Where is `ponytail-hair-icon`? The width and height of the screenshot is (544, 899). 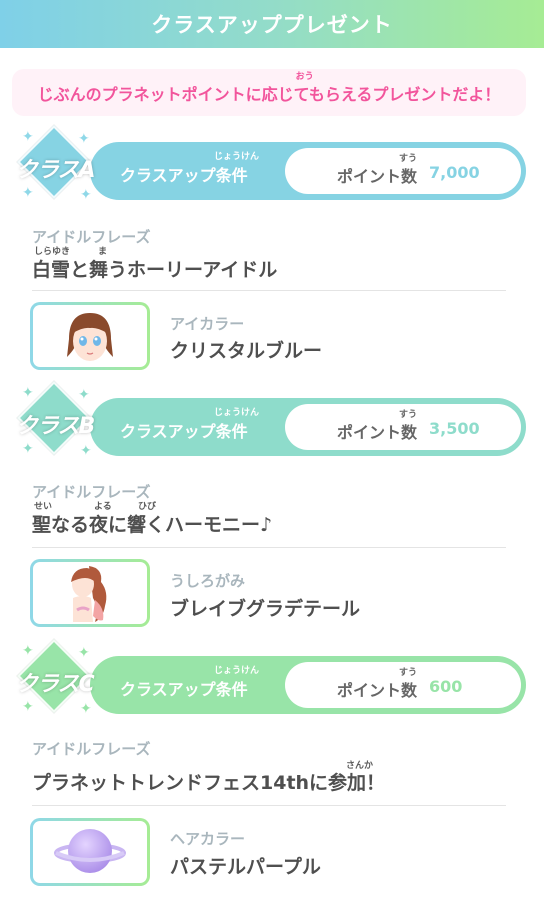
ponytail-hair-icon is located at coordinates (89, 594).